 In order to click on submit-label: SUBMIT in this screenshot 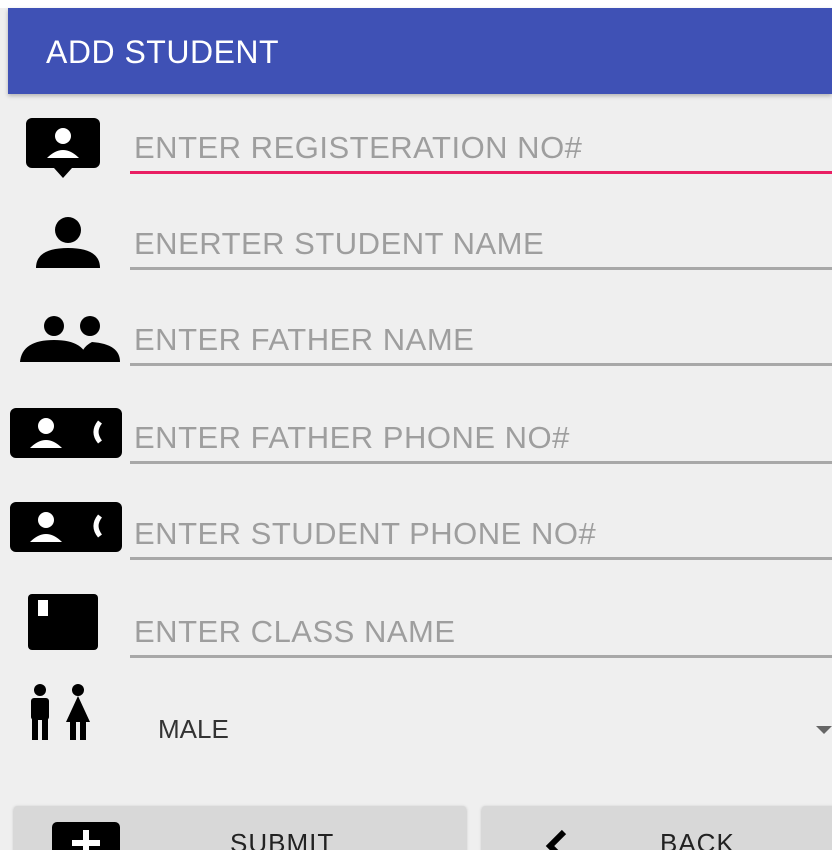, I will do `click(282, 839)`.